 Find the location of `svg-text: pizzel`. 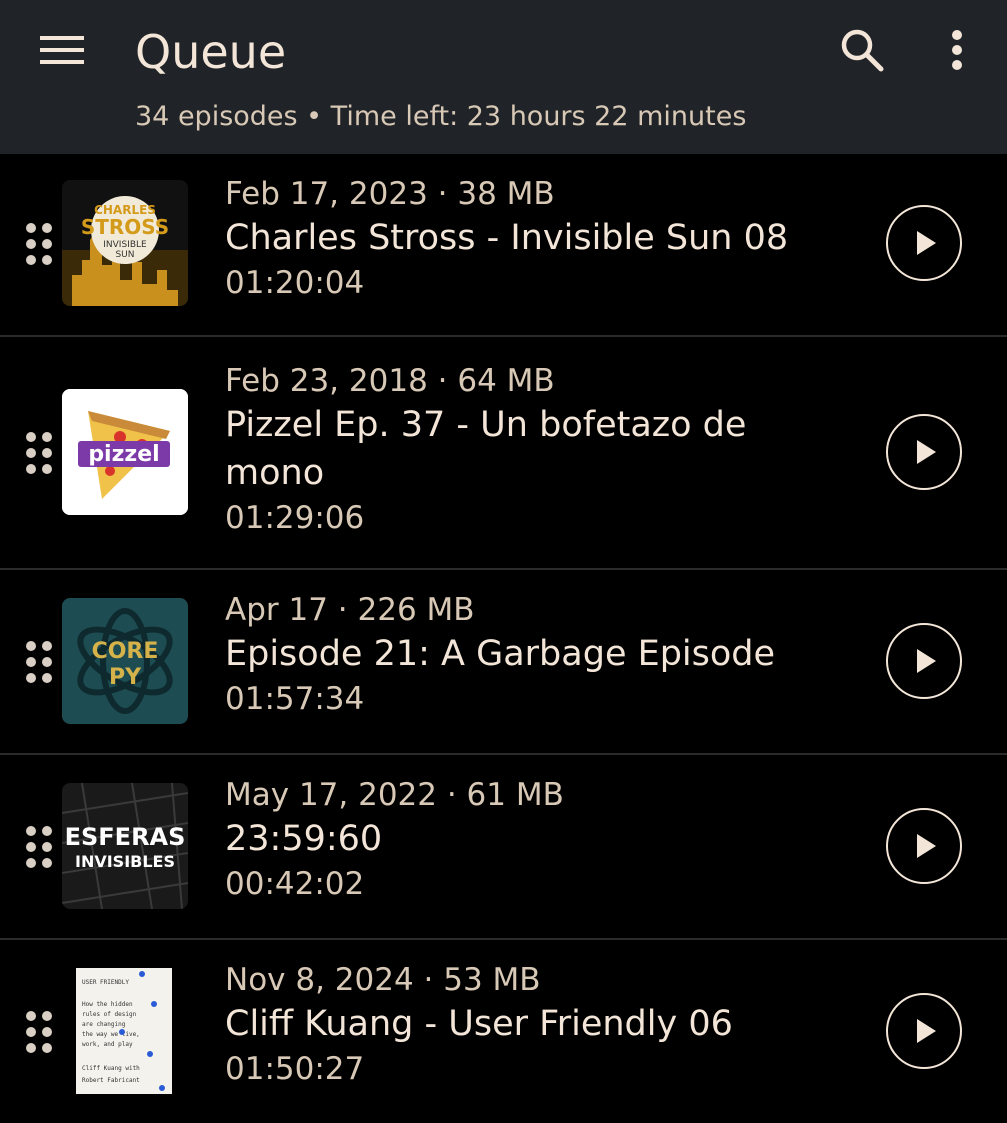

svg-text: pizzel is located at coordinates (123, 454).